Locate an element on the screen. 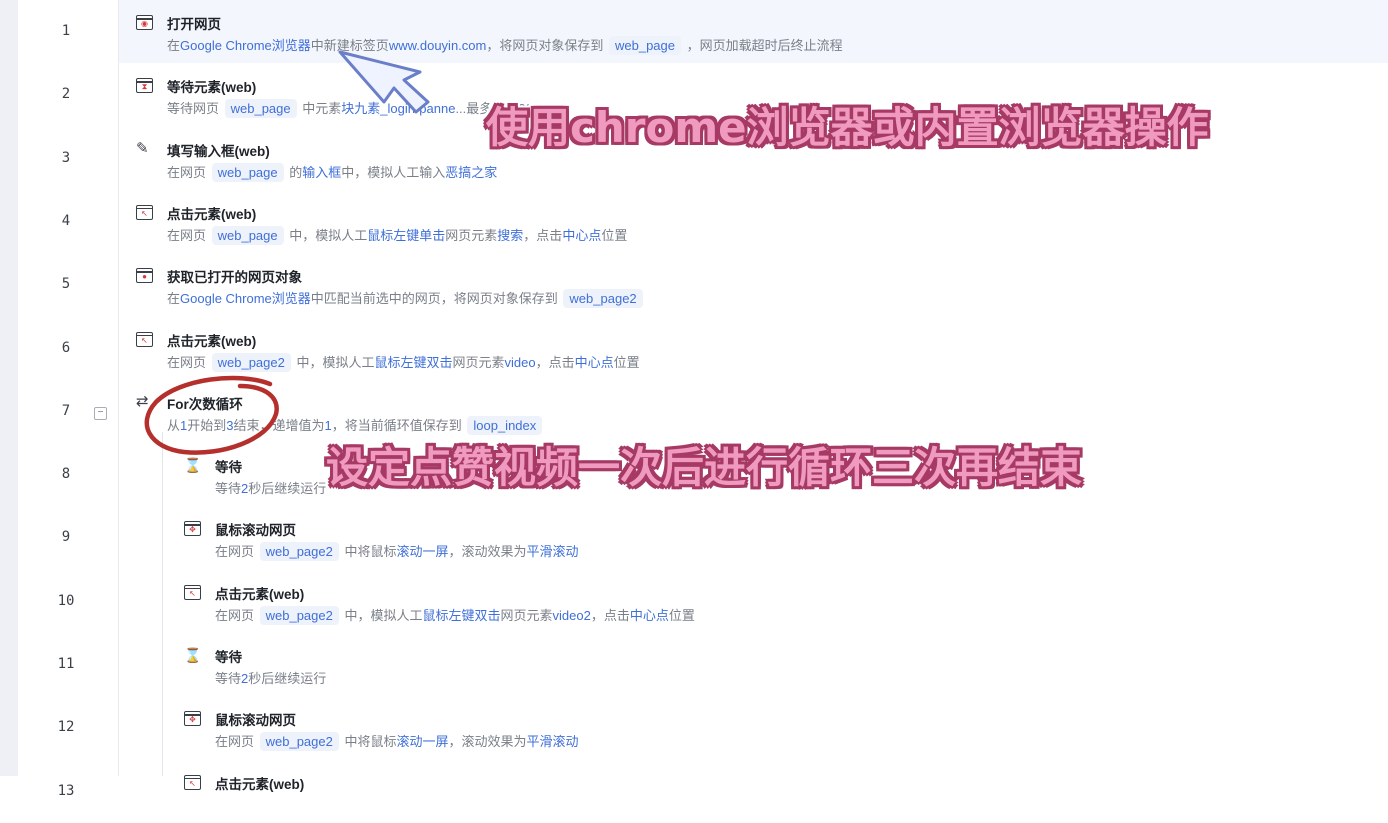 The width and height of the screenshot is (1388, 823). step-description: 在网页 web_page2 中将鼠标滚动一屏，滚动效果为平滑滚动 is located at coordinates (397, 551).